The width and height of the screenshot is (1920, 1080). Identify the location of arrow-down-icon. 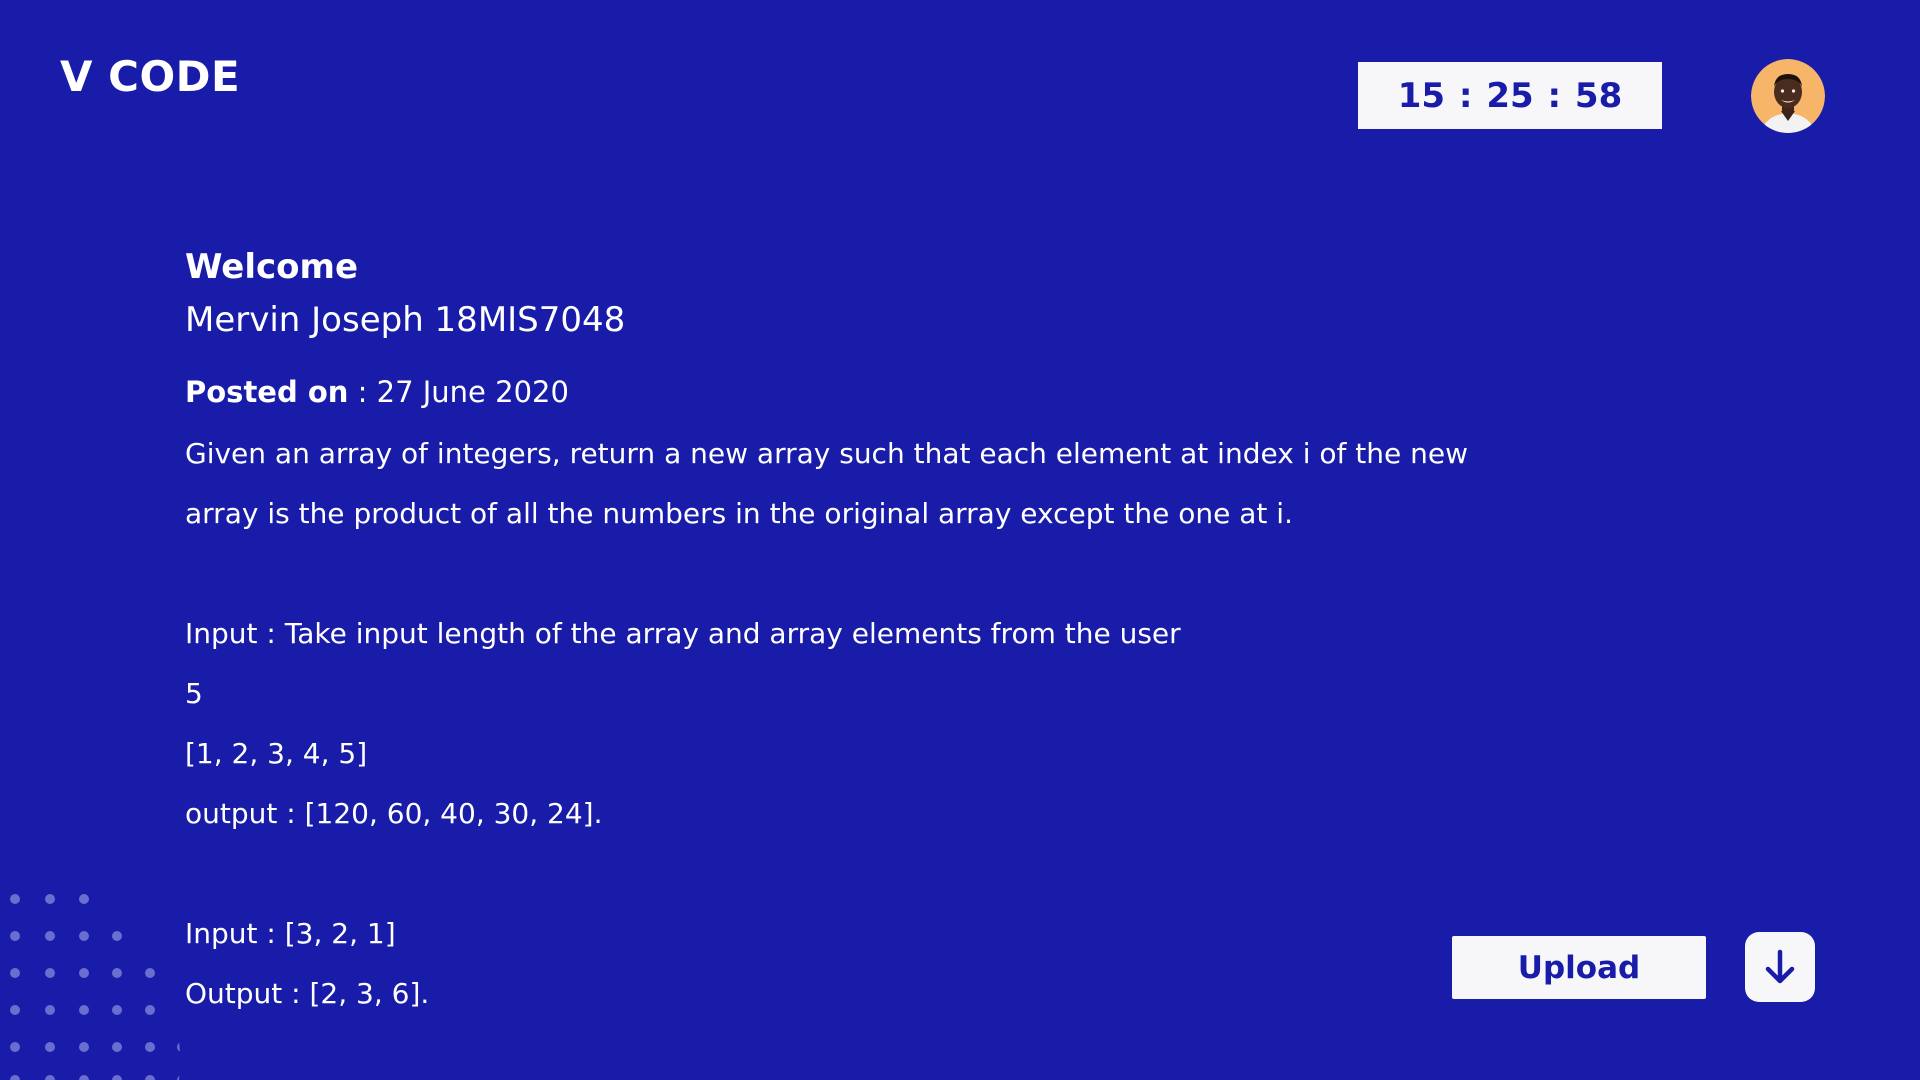
(1780, 966).